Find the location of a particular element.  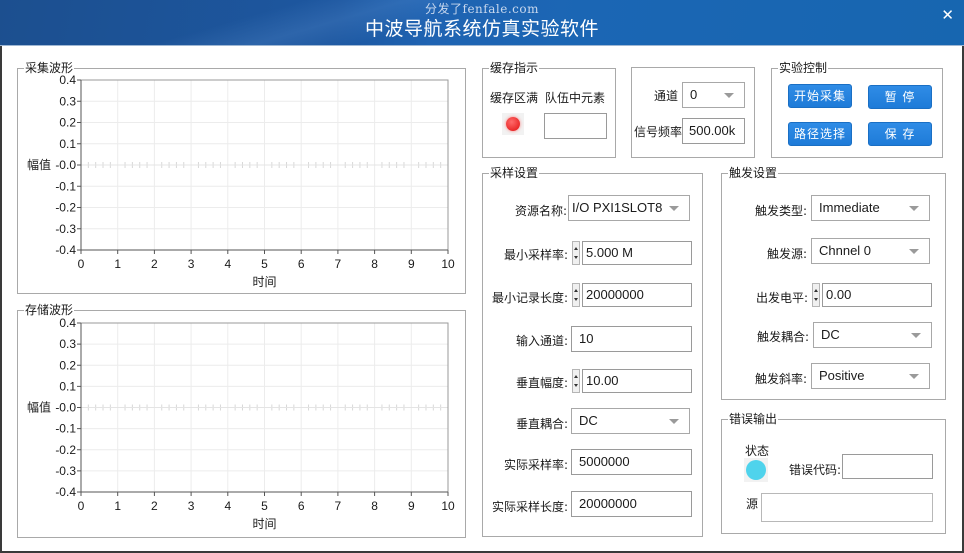

trigger-source-select: Chnnel 0 is located at coordinates (870, 251).